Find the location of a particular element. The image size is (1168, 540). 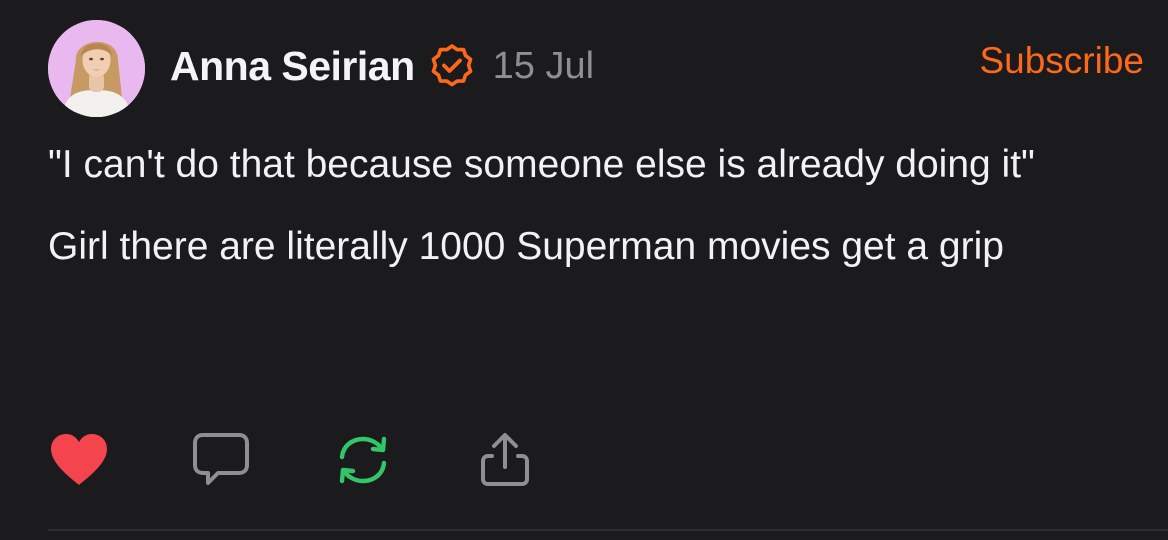

restack-button is located at coordinates (363, 460).